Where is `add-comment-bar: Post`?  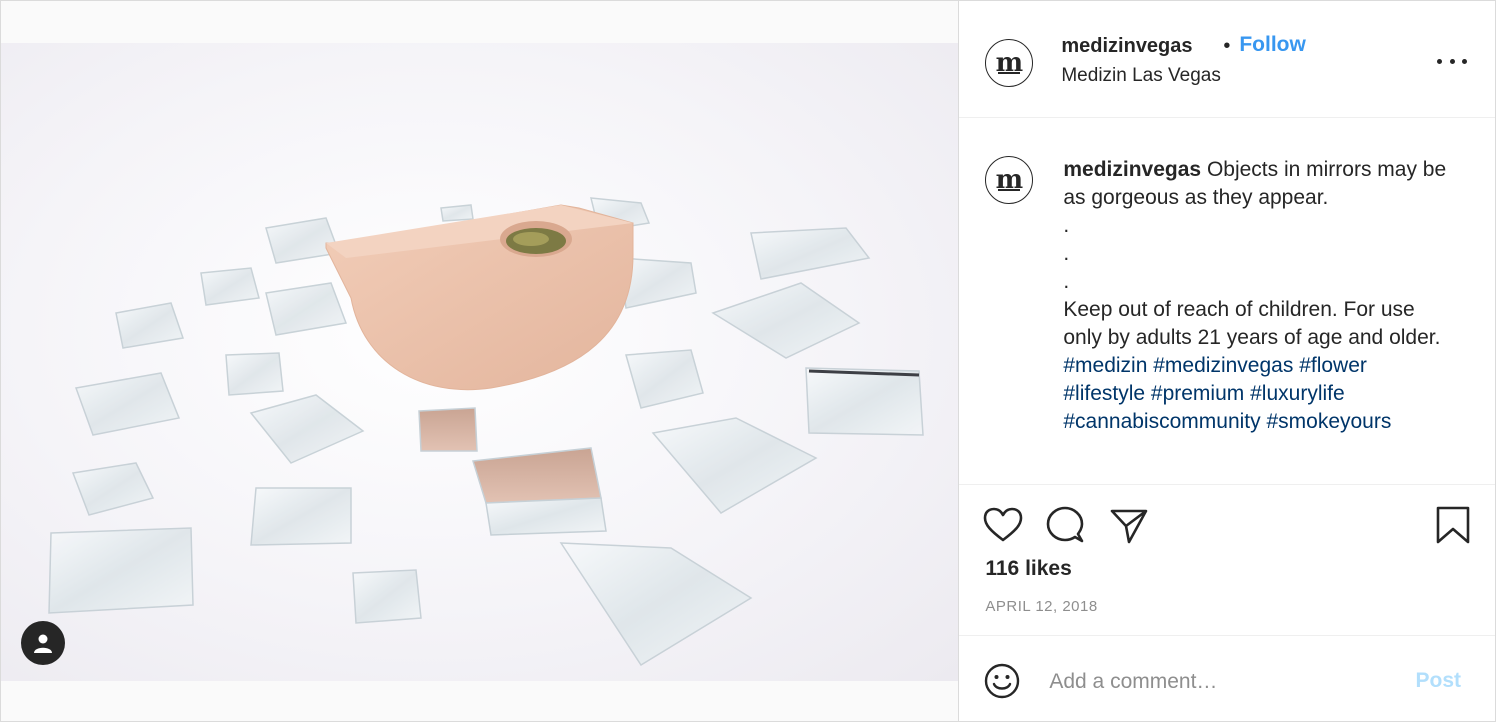 add-comment-bar: Post is located at coordinates (1227, 680).